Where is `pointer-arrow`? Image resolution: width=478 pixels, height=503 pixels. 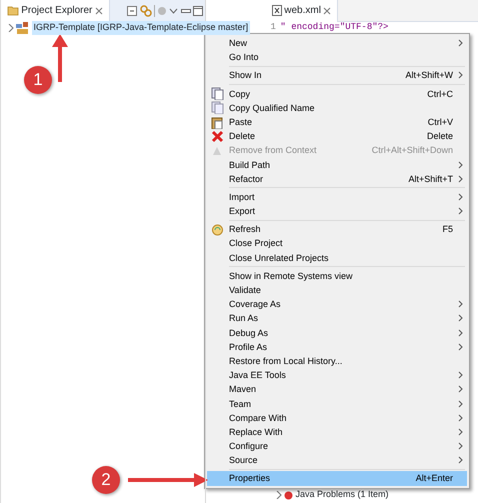
pointer-arrow is located at coordinates (60, 58).